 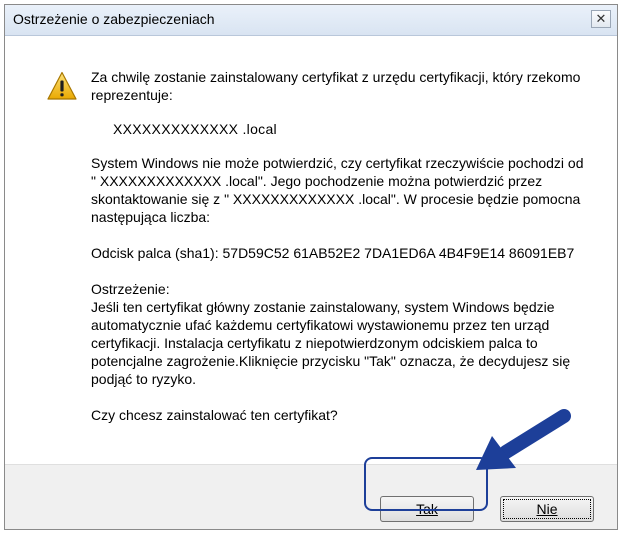 I want to click on arrow-pointer-icon, so click(x=523, y=439).